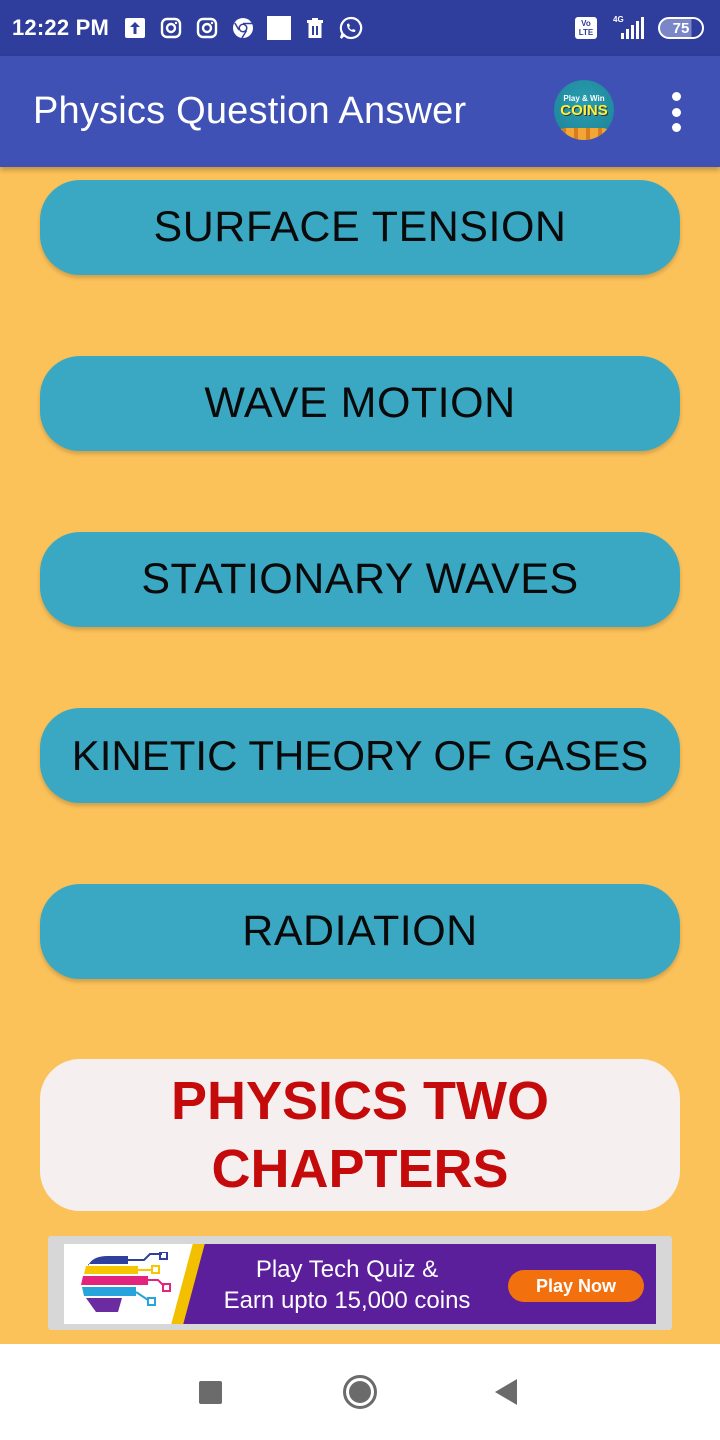  What do you see at coordinates (126, 1282) in the screenshot?
I see `tech-head-icon` at bounding box center [126, 1282].